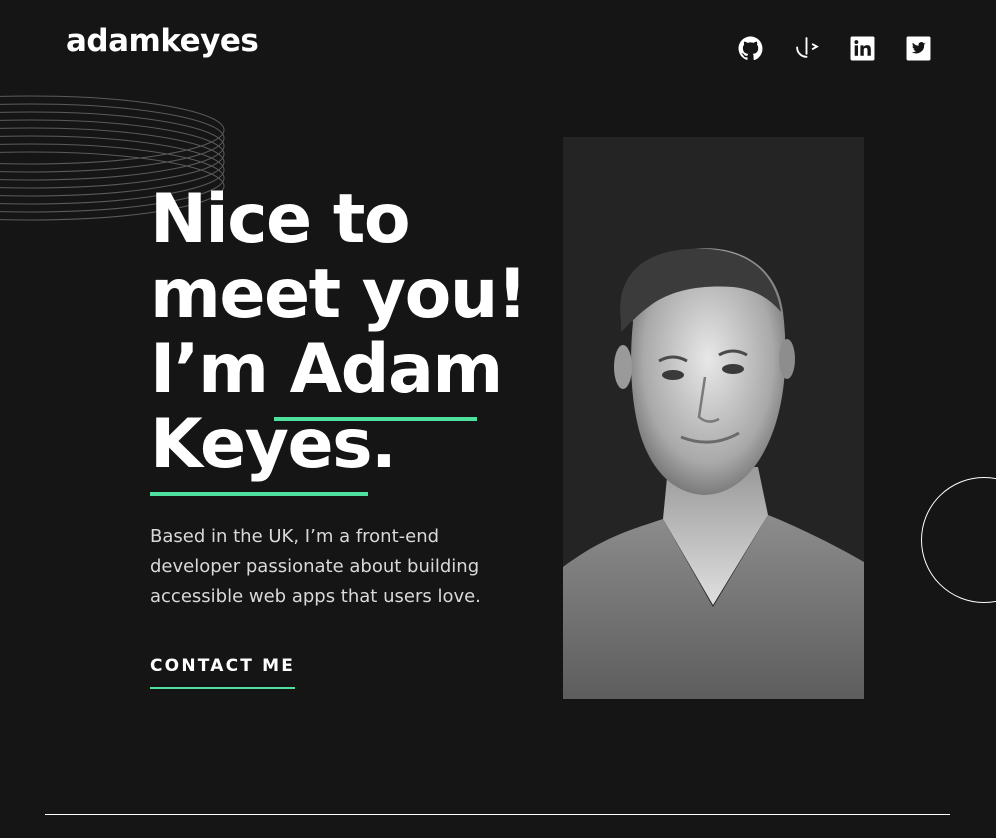 The height and width of the screenshot is (838, 996). I want to click on headline-line: Nice to, so click(280, 219).